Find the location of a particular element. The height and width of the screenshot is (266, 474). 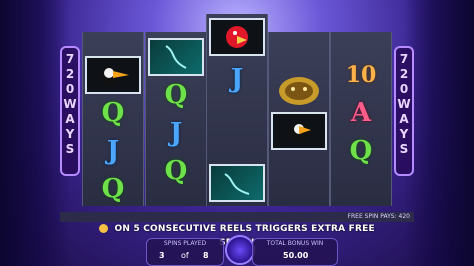

ways-right-char: S is located at coordinates (404, 149).